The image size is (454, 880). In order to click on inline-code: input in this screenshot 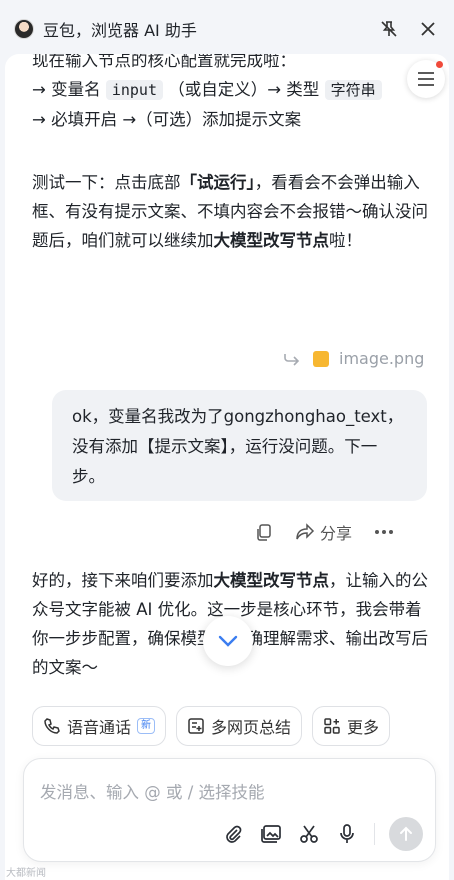, I will do `click(134, 90)`.